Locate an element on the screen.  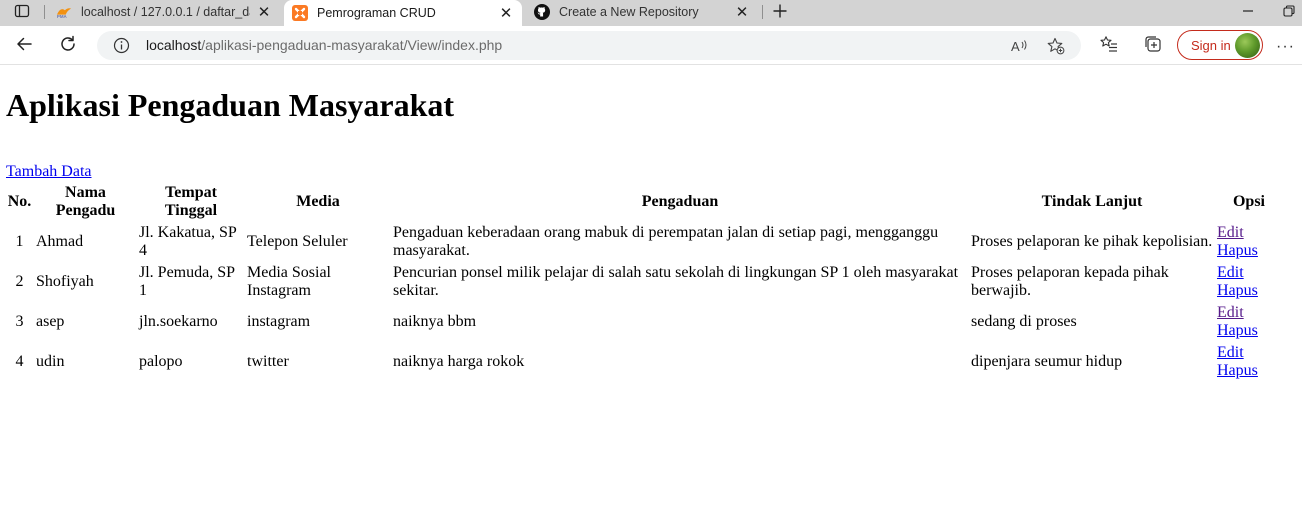
tab-pemrograman-crud: Pemrograman CRUD ✕ is located at coordinates (403, 13).